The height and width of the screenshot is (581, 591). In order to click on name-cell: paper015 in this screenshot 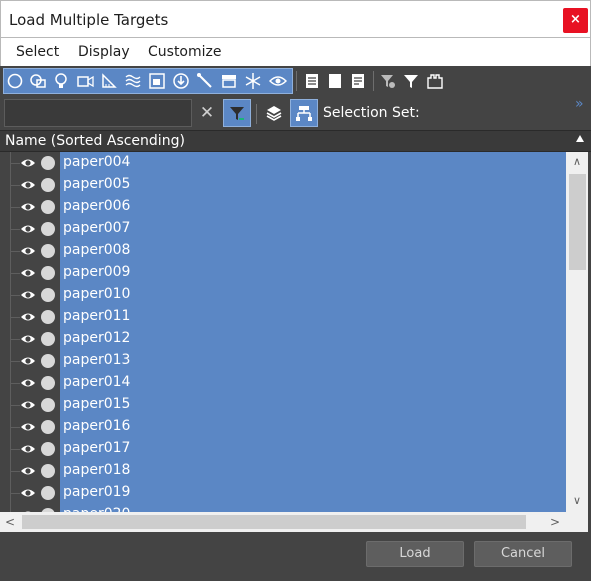, I will do `click(313, 405)`.